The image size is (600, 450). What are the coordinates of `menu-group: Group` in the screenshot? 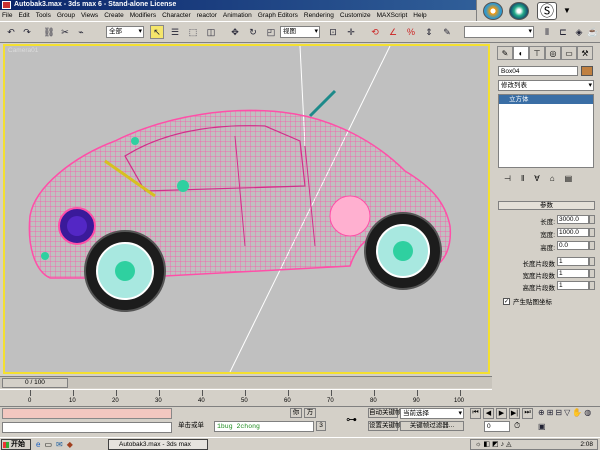 It's located at (66, 15).